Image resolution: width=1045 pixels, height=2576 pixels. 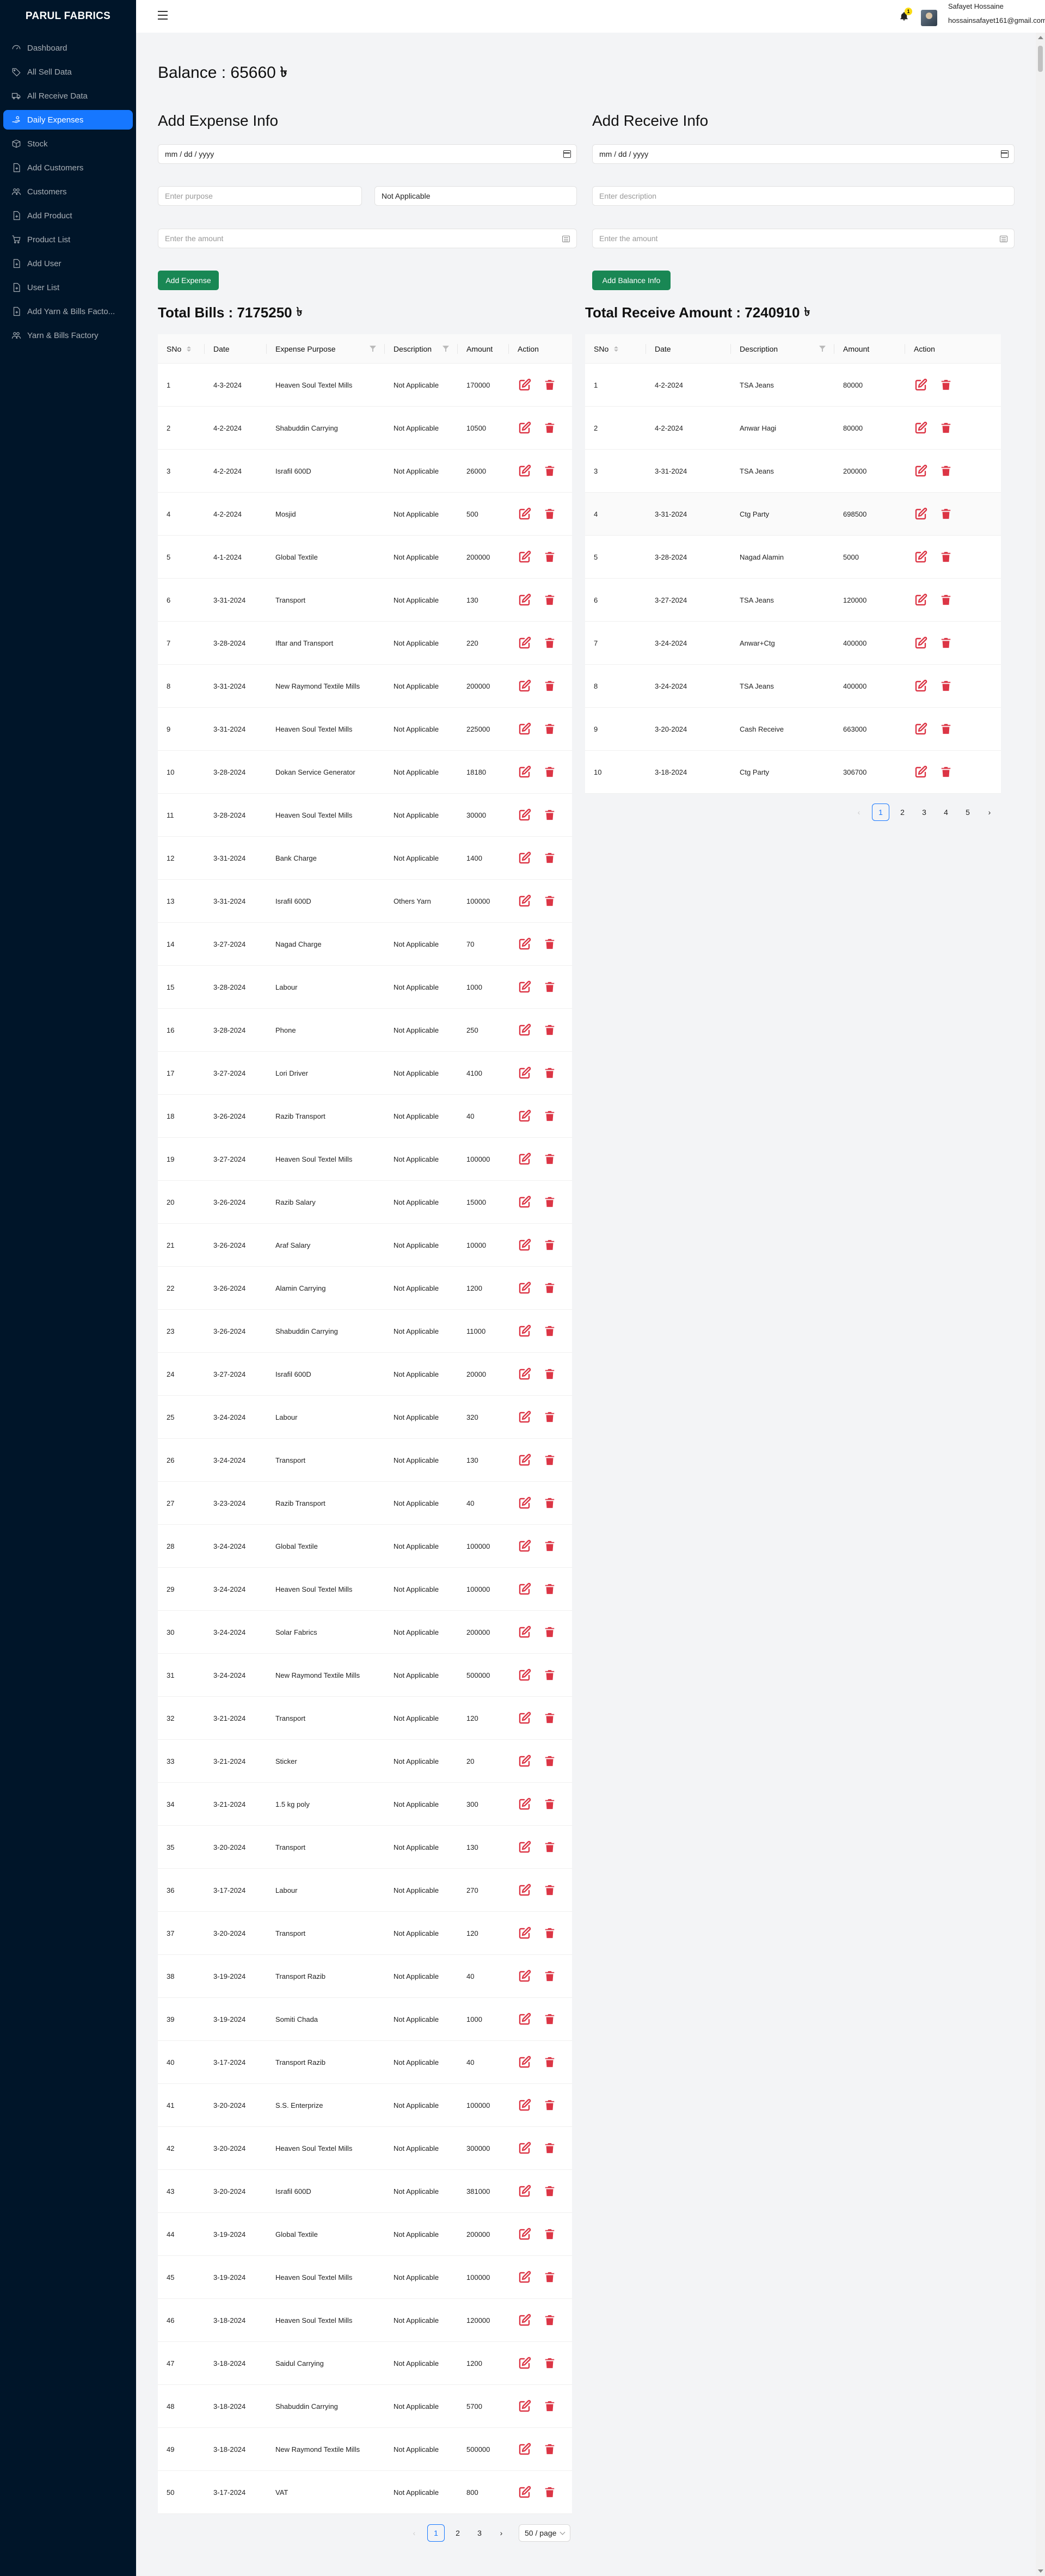 What do you see at coordinates (68, 215) in the screenshot?
I see `sidebar-item-add-product: Add Product` at bounding box center [68, 215].